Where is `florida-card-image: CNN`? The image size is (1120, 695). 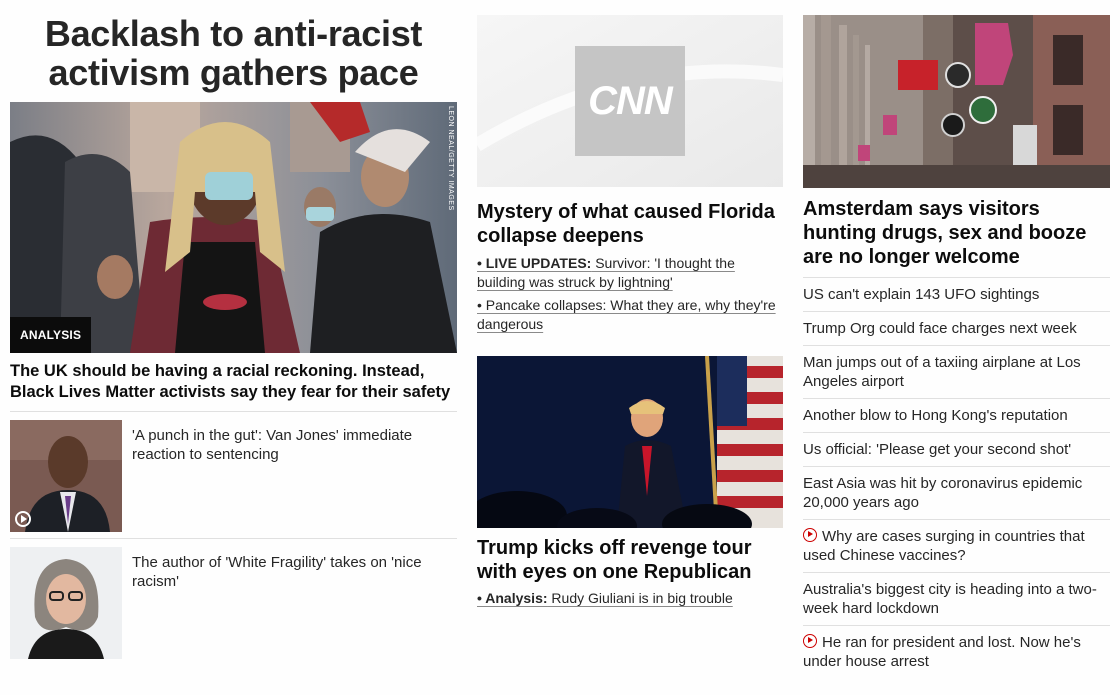
florida-card-image: CNN is located at coordinates (630, 101).